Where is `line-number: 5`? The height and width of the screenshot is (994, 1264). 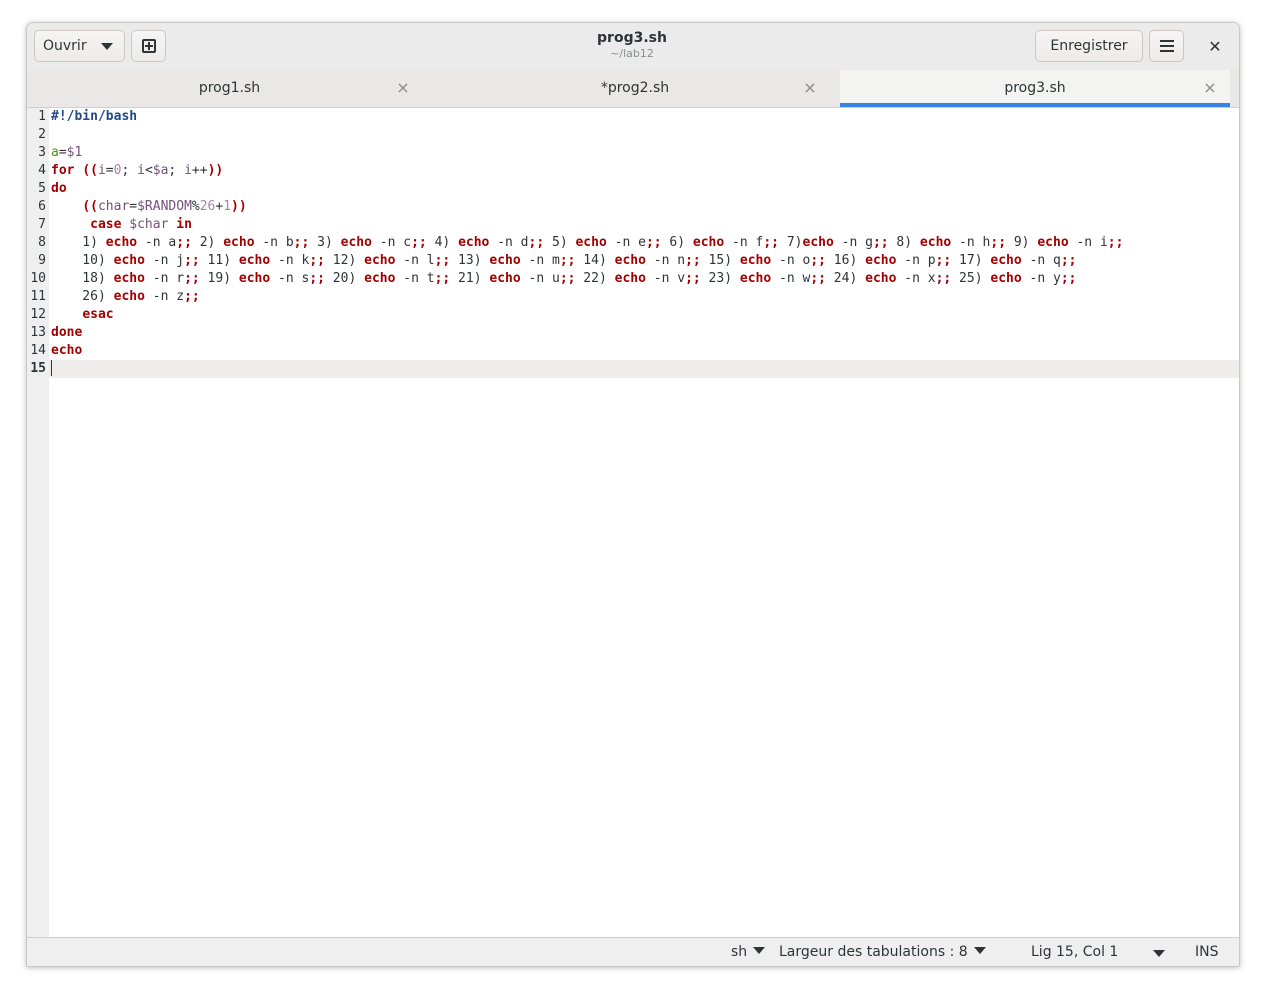 line-number: 5 is located at coordinates (42, 188).